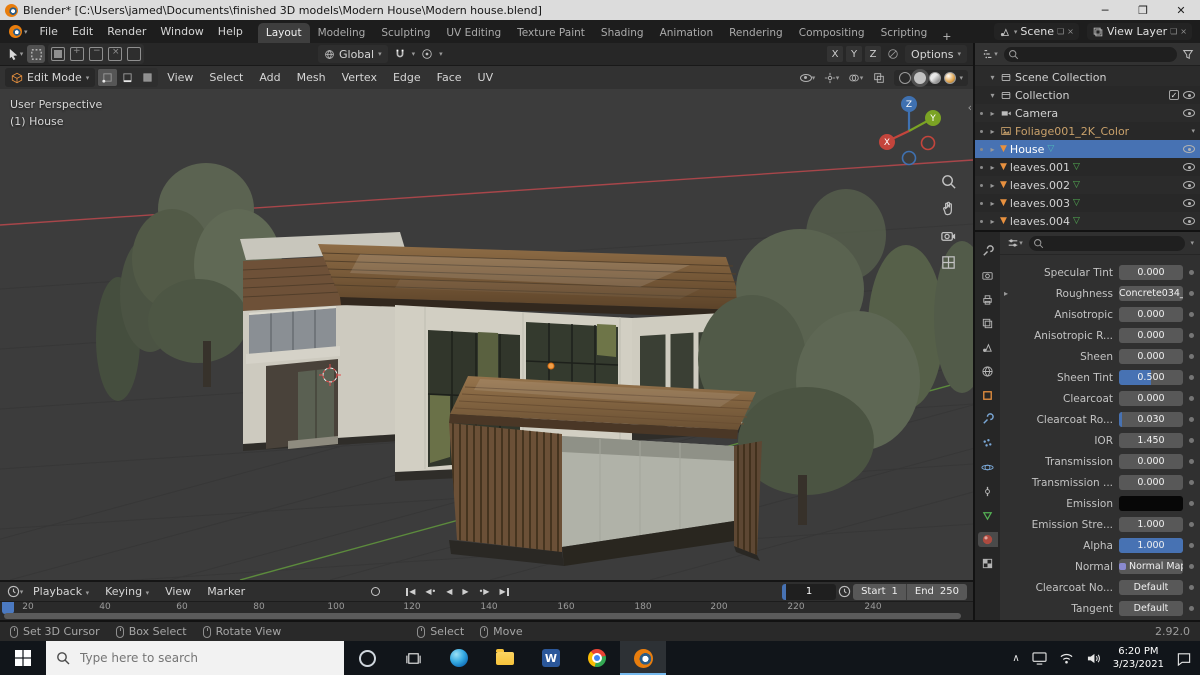 This screenshot has width=1200, height=675. Describe the element at coordinates (854, 54) in the screenshot. I see `mirror-y-toggle: Y` at that location.